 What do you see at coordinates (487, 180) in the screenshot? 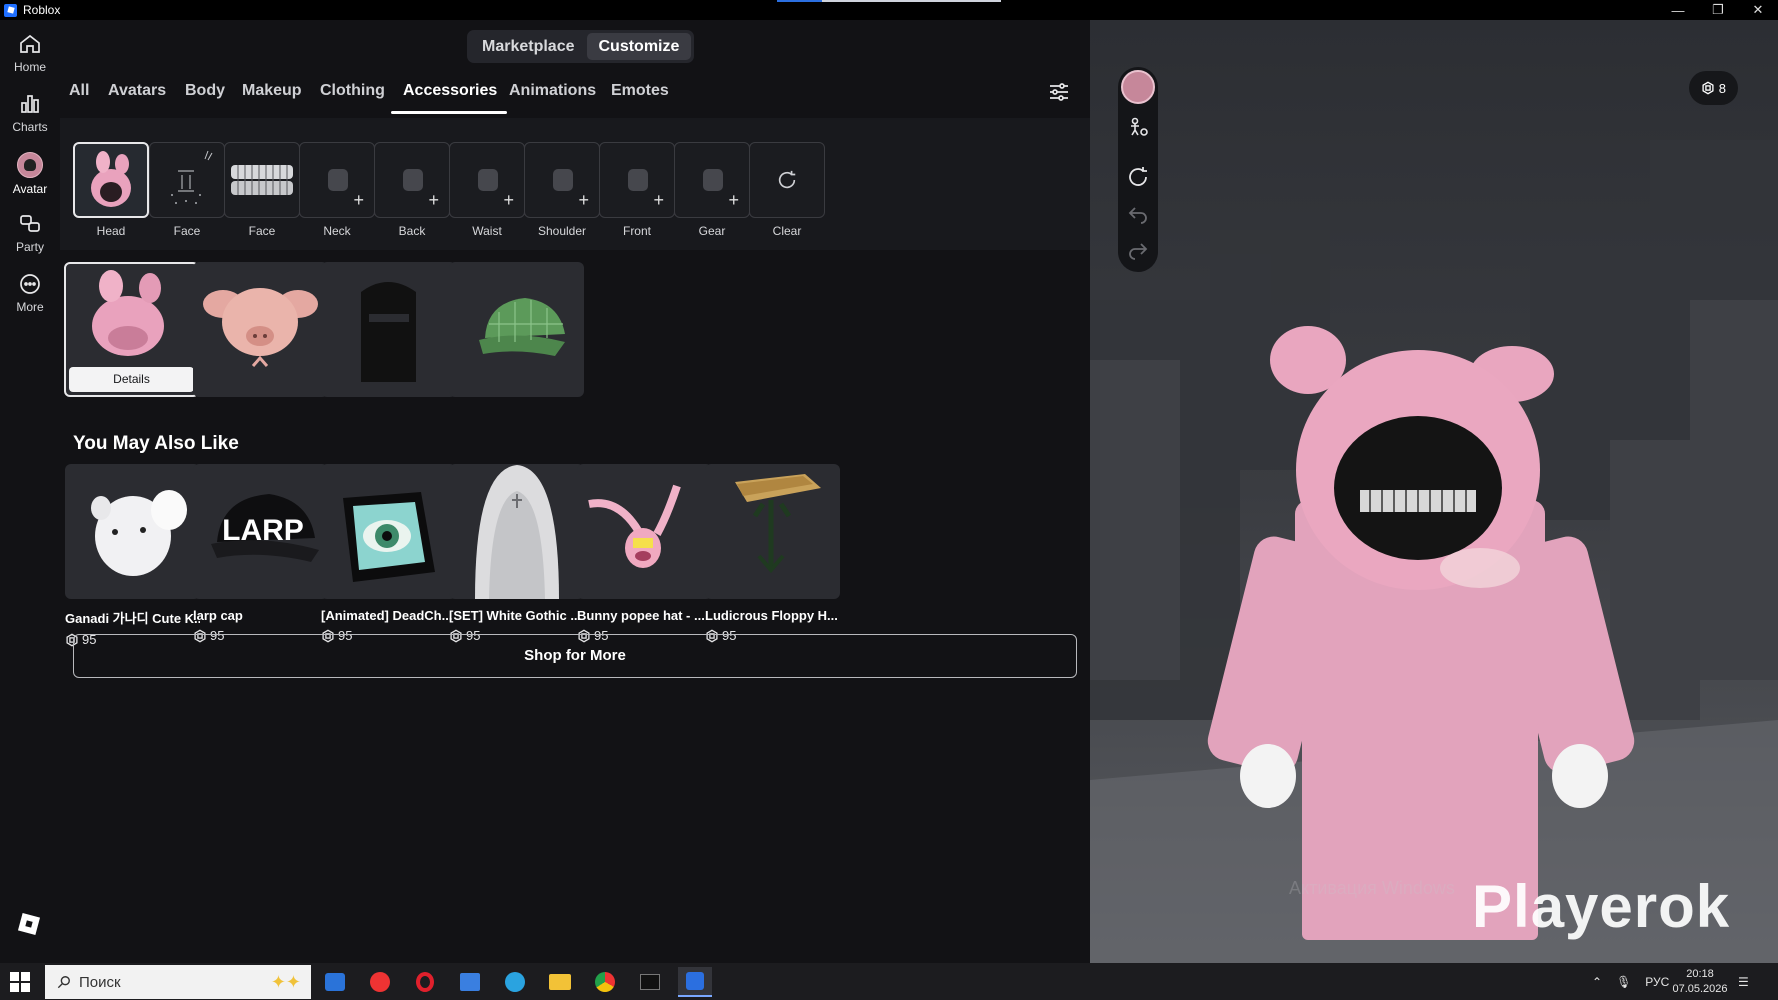
I see `slot-waist: +` at bounding box center [487, 180].